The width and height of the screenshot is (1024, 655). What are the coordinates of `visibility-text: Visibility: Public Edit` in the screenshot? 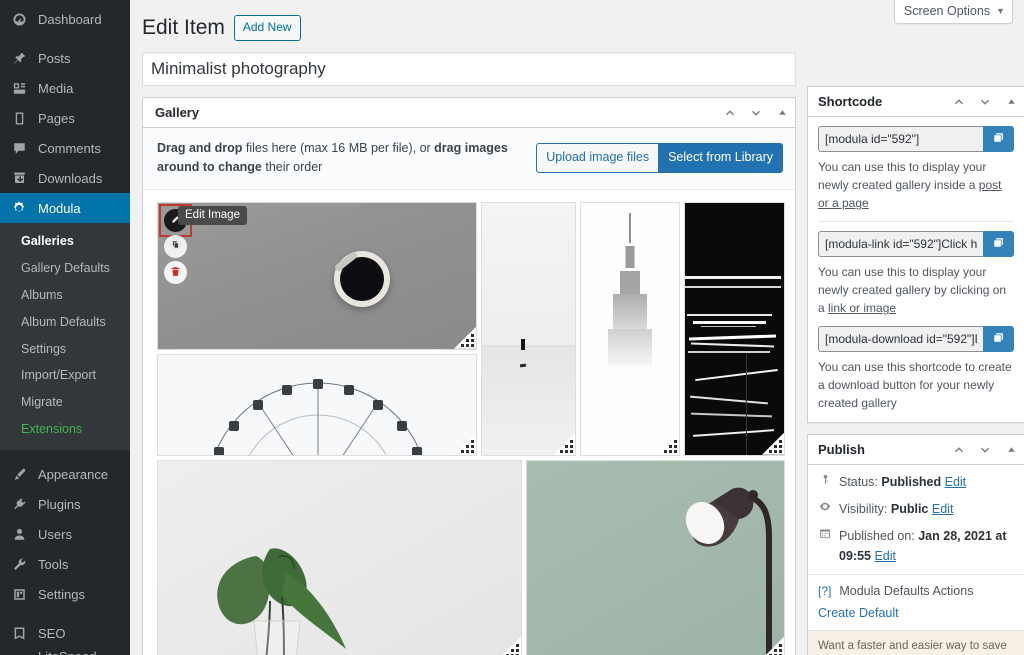 It's located at (896, 509).